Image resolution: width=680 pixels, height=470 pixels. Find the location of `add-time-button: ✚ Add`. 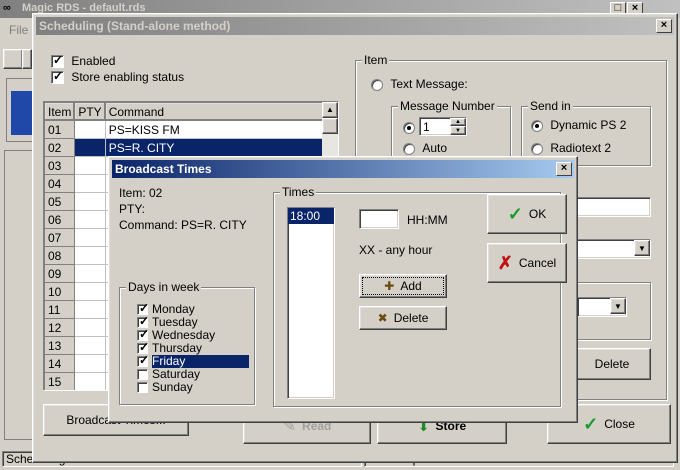

add-time-button: ✚ Add is located at coordinates (403, 286).